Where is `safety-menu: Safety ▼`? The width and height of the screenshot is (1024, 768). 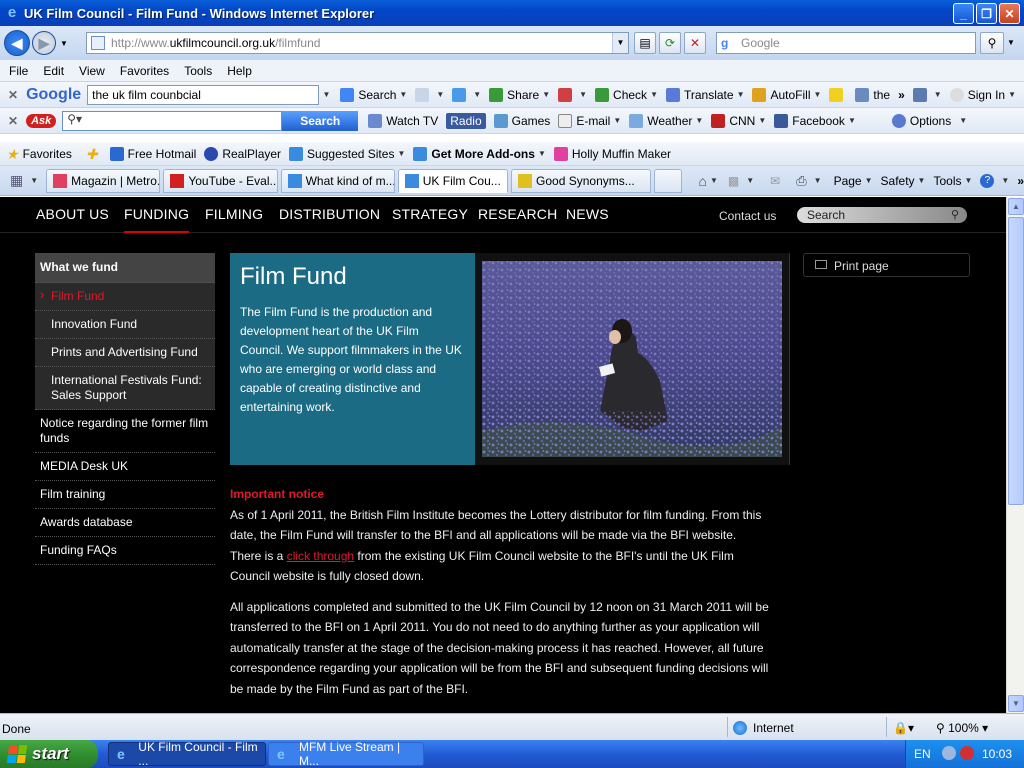 safety-menu: Safety ▼ is located at coordinates (903, 181).